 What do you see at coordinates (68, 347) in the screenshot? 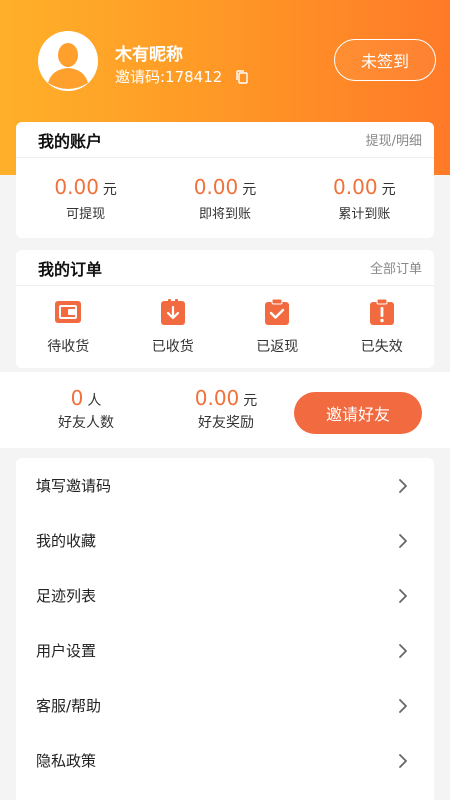
I see `order-tab-label: 待收货` at bounding box center [68, 347].